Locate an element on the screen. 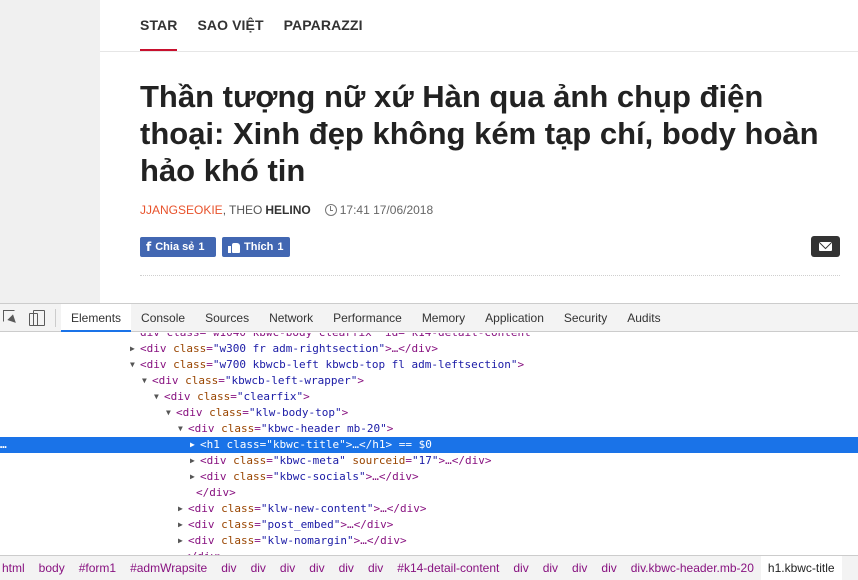 Image resolution: width=858 pixels, height=580 pixels. attribute-value: "klw-new-content" is located at coordinates (317, 508).